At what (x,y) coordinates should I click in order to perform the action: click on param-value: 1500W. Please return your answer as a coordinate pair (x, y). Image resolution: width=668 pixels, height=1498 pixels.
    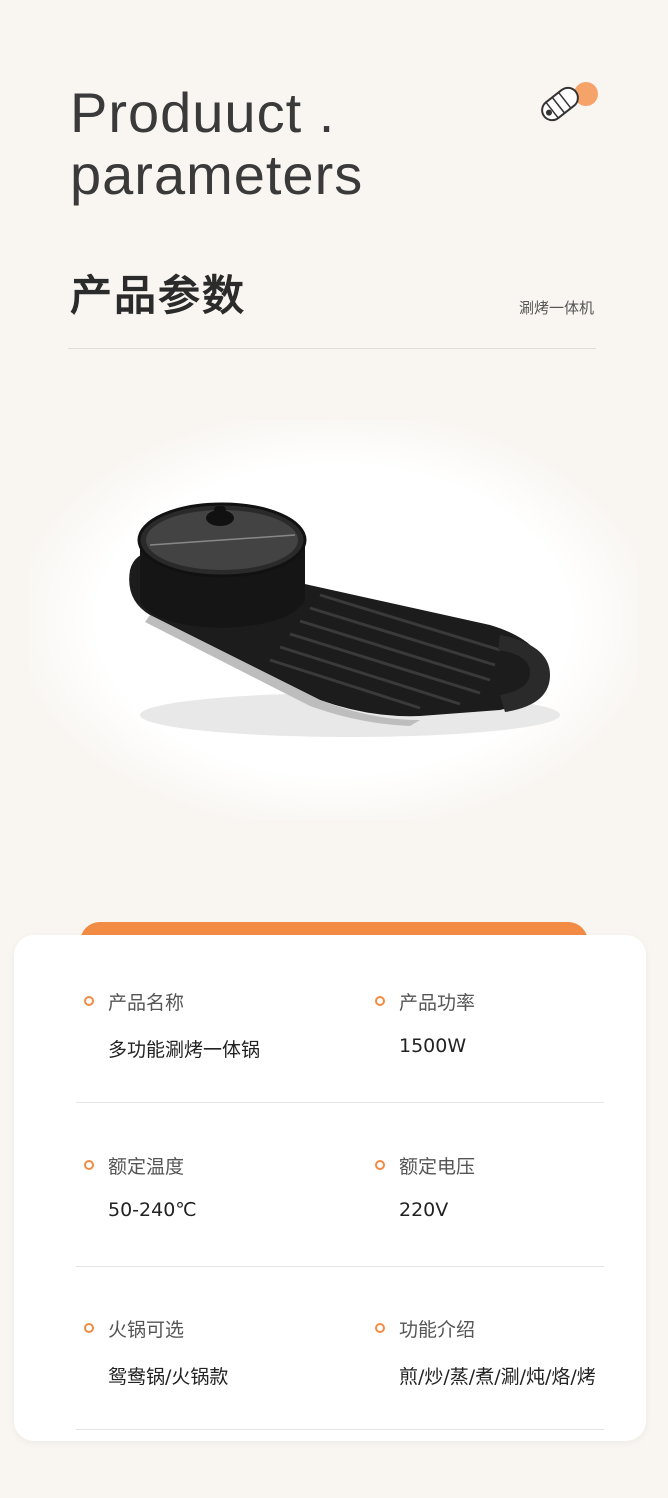
    Looking at the image, I should click on (433, 1046).